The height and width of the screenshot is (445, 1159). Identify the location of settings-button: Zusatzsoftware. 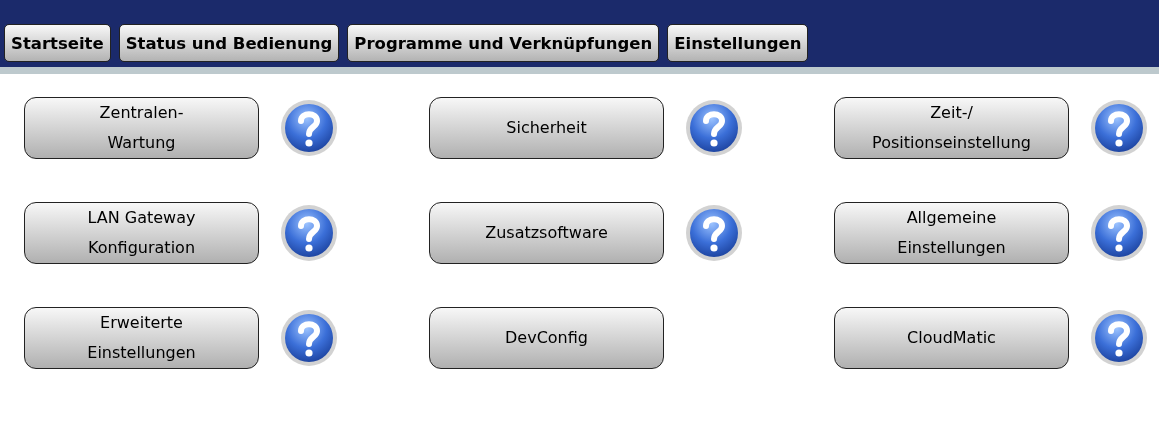
(546, 233).